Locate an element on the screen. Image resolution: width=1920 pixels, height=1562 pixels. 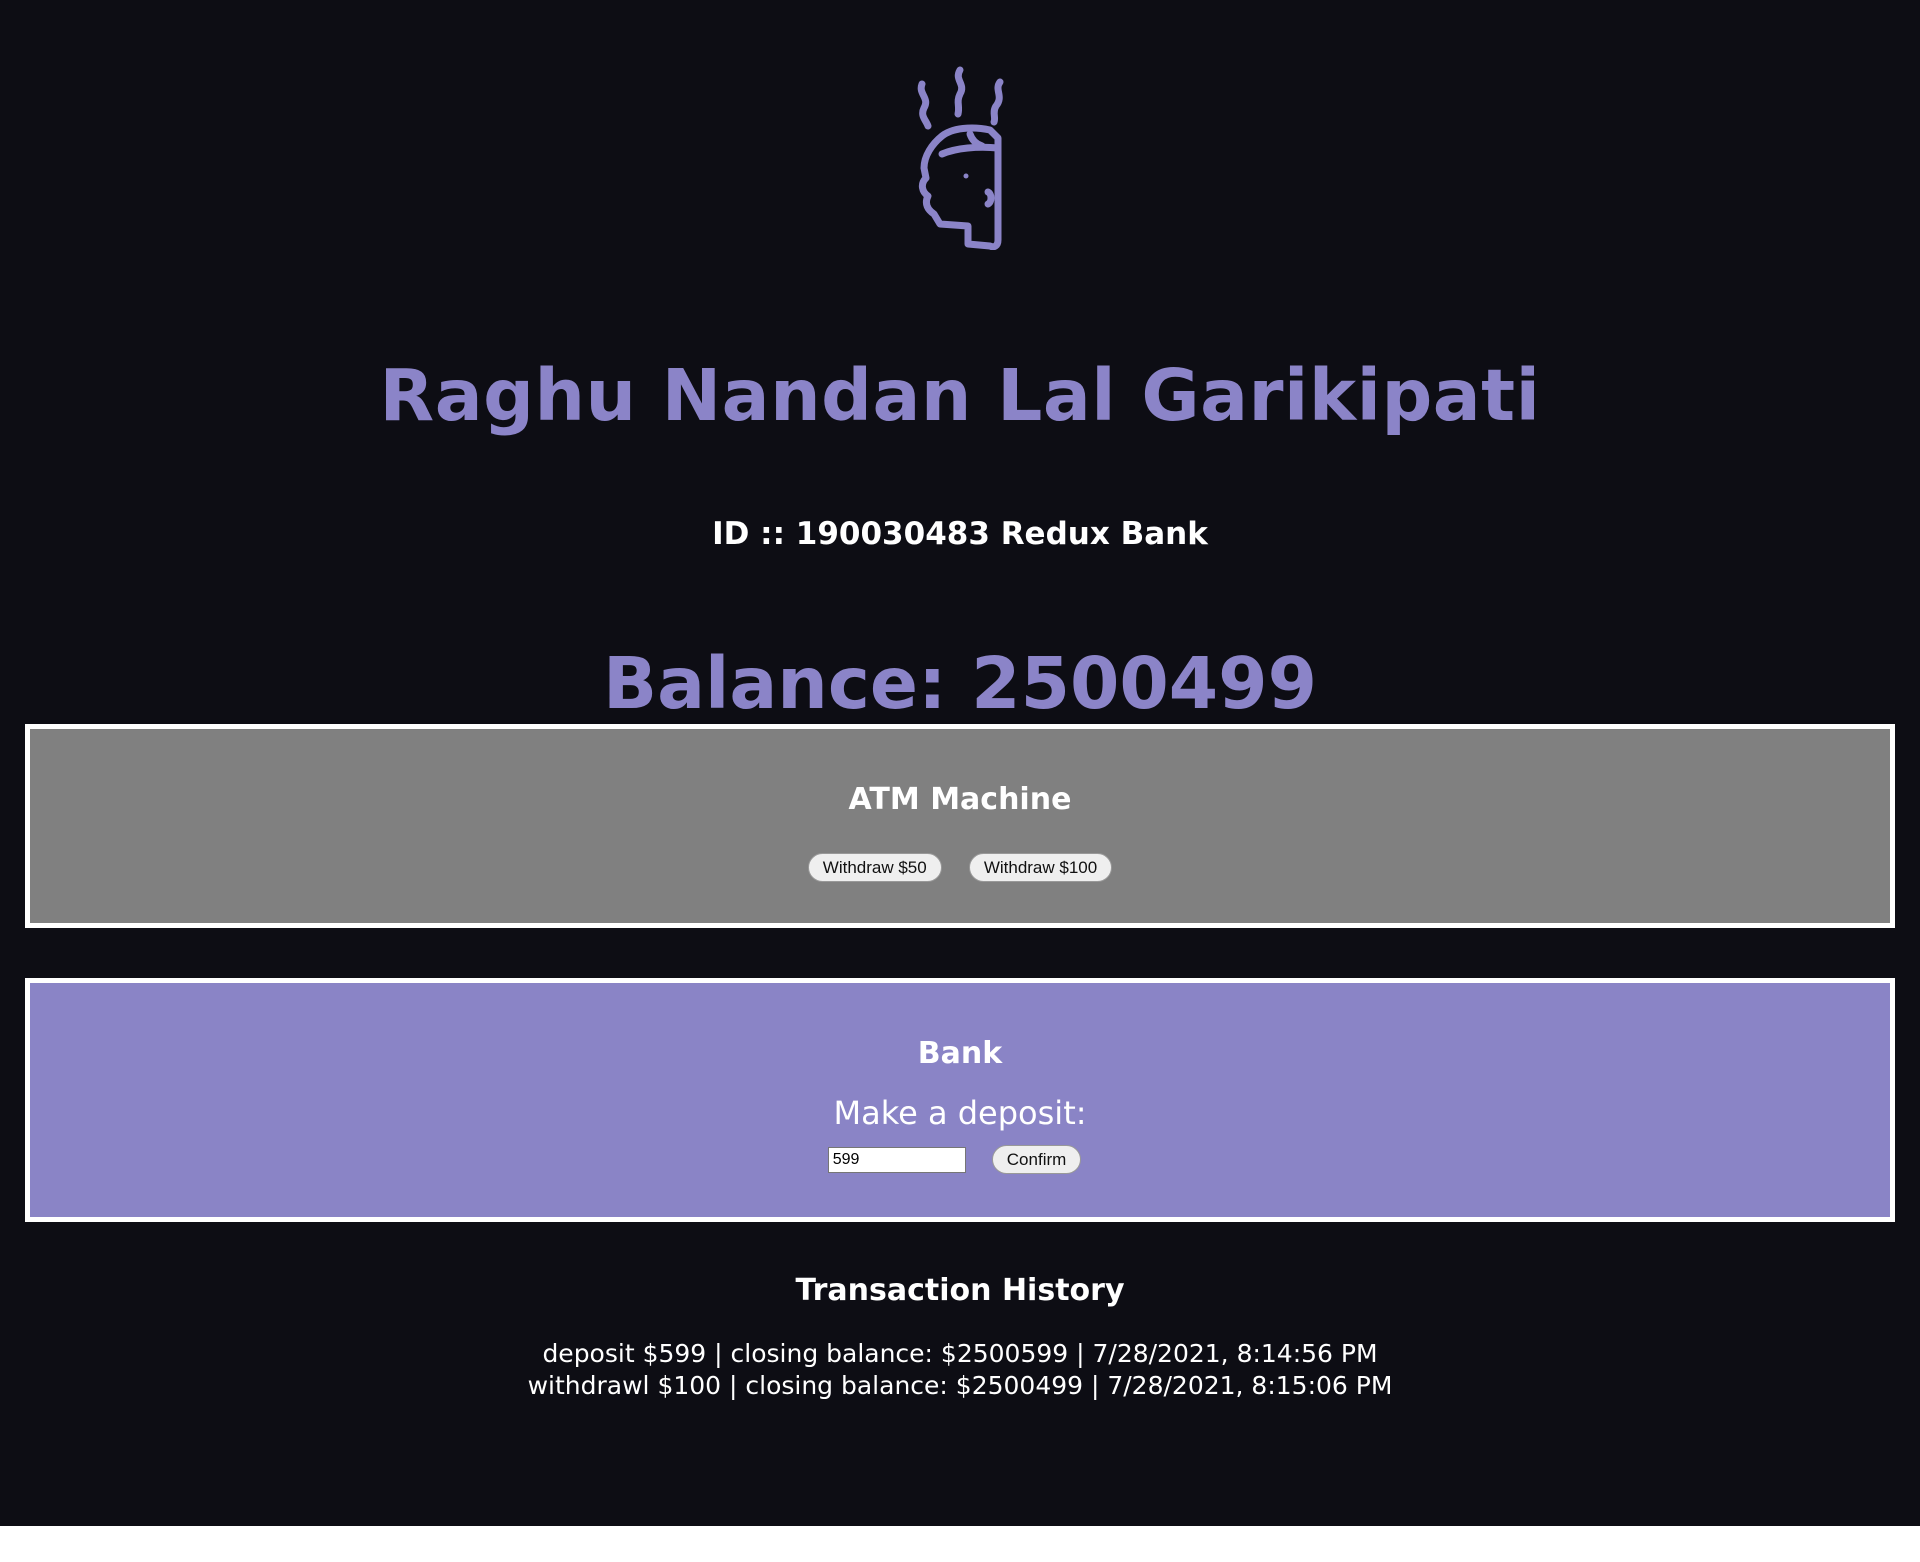
deposit-row: Confirm is located at coordinates (960, 1159).